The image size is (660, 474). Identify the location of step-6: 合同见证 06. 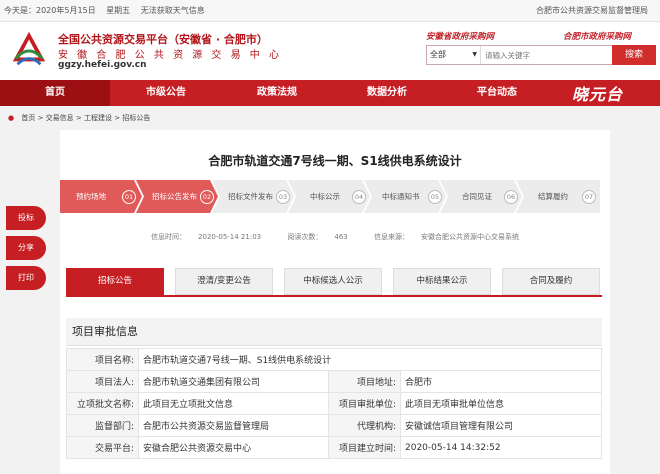
(481, 196).